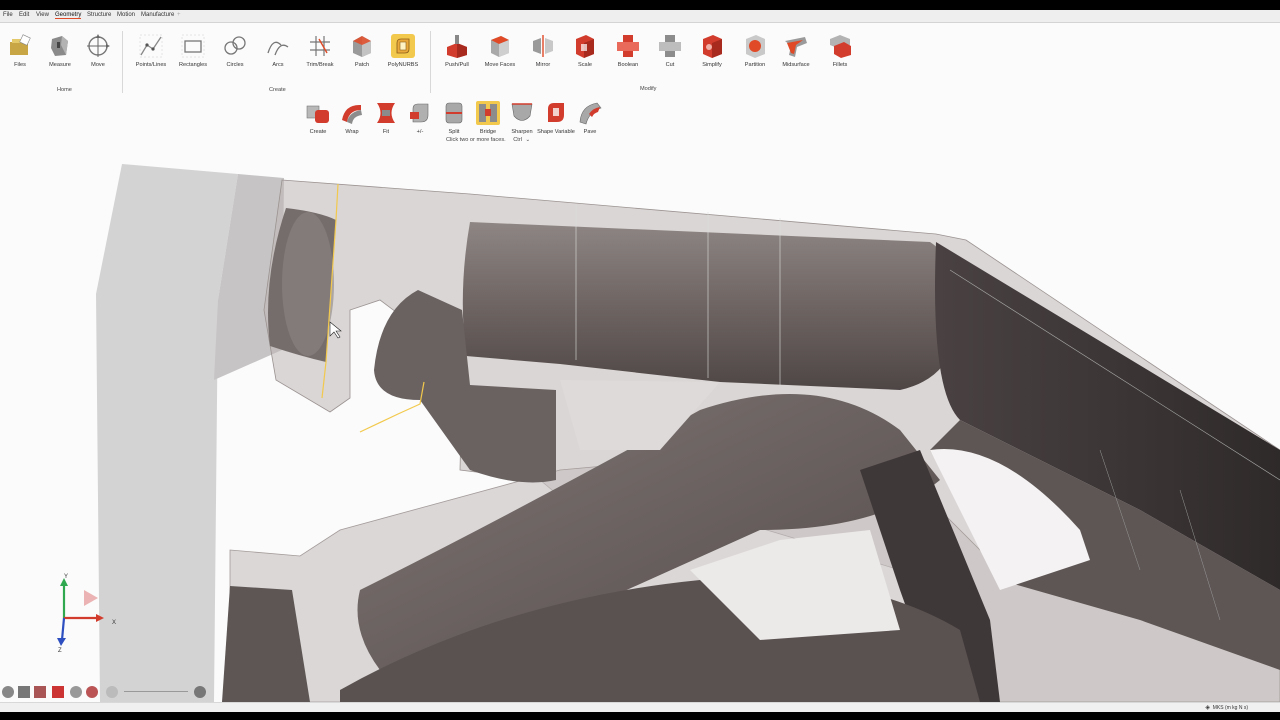 The image size is (1280, 720). What do you see at coordinates (24, 15) in the screenshot?
I see `menu-edit: Edit` at bounding box center [24, 15].